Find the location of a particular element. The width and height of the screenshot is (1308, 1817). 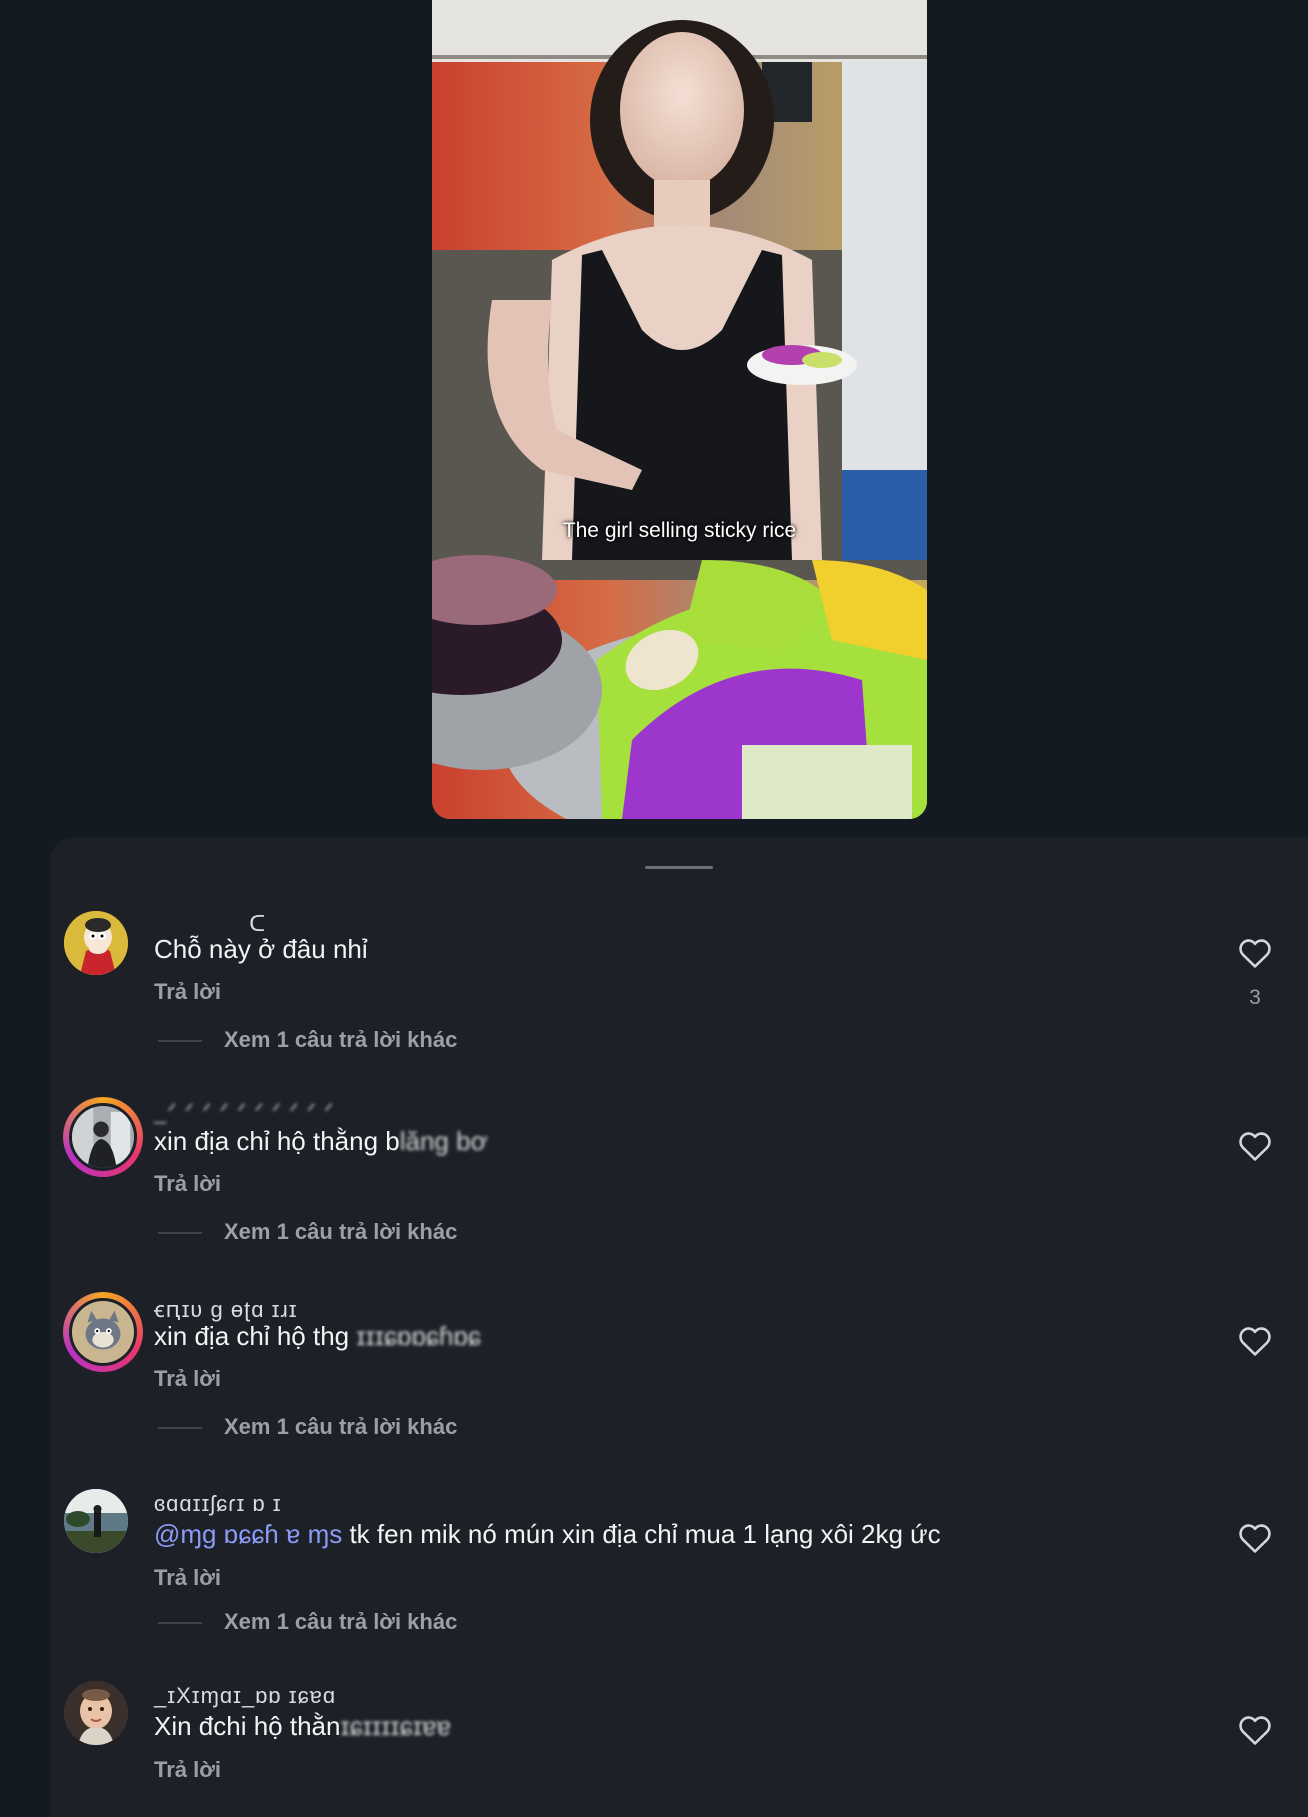

mention-link: @ɱɡ ɒɕɕɦ ɐ ɱs is located at coordinates (248, 1534).